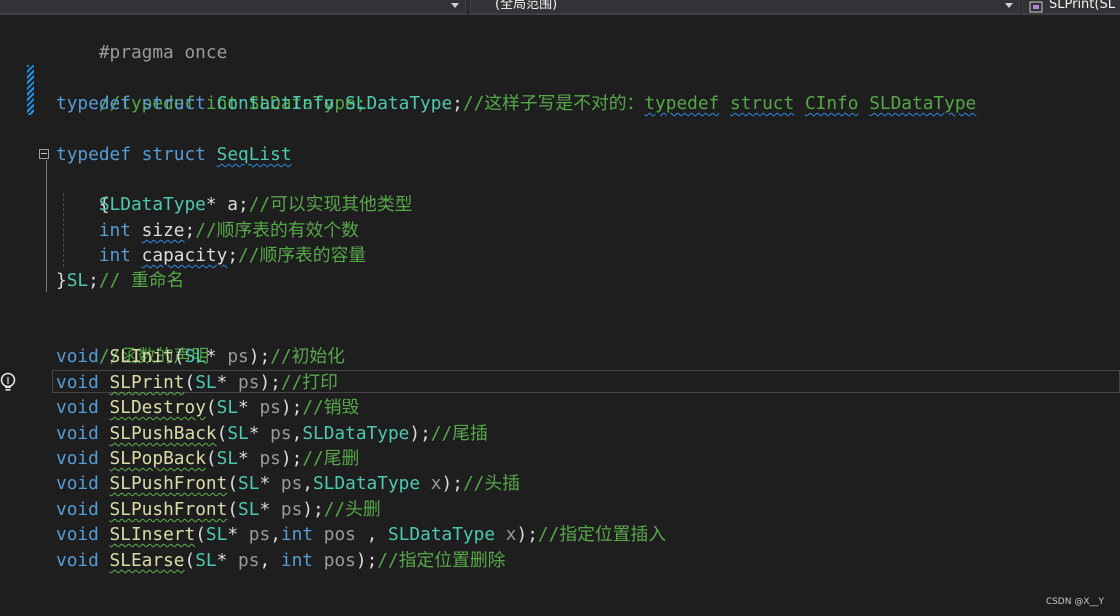  What do you see at coordinates (459, 433) in the screenshot?
I see `comment: //尾插` at bounding box center [459, 433].